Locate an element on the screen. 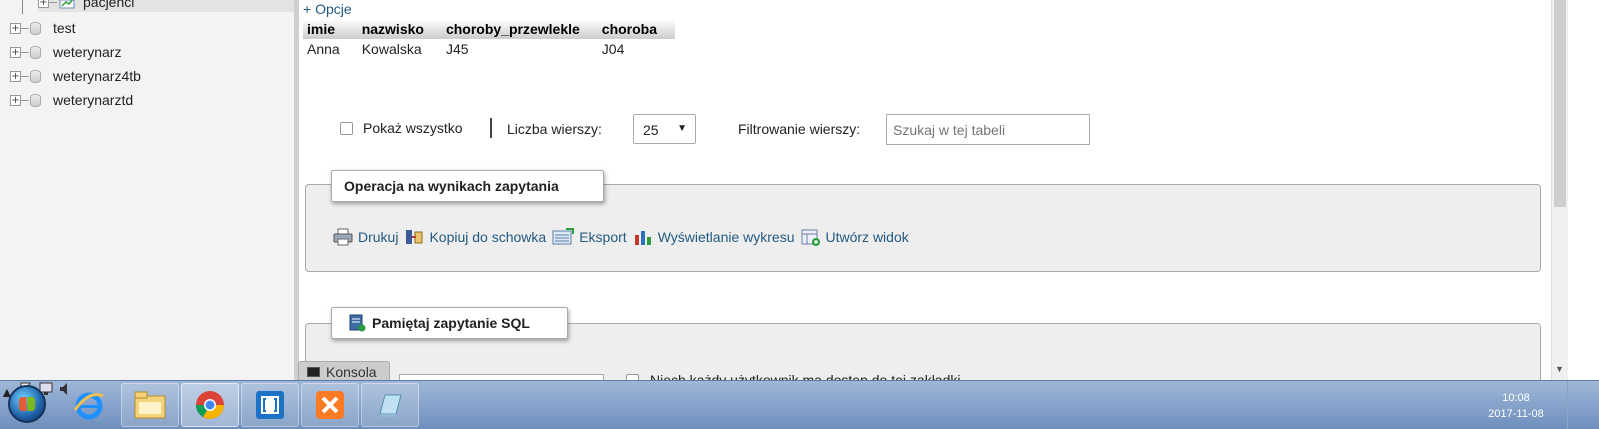 The width and height of the screenshot is (1599, 429). rows-count-select: 25 ▼ is located at coordinates (664, 129).